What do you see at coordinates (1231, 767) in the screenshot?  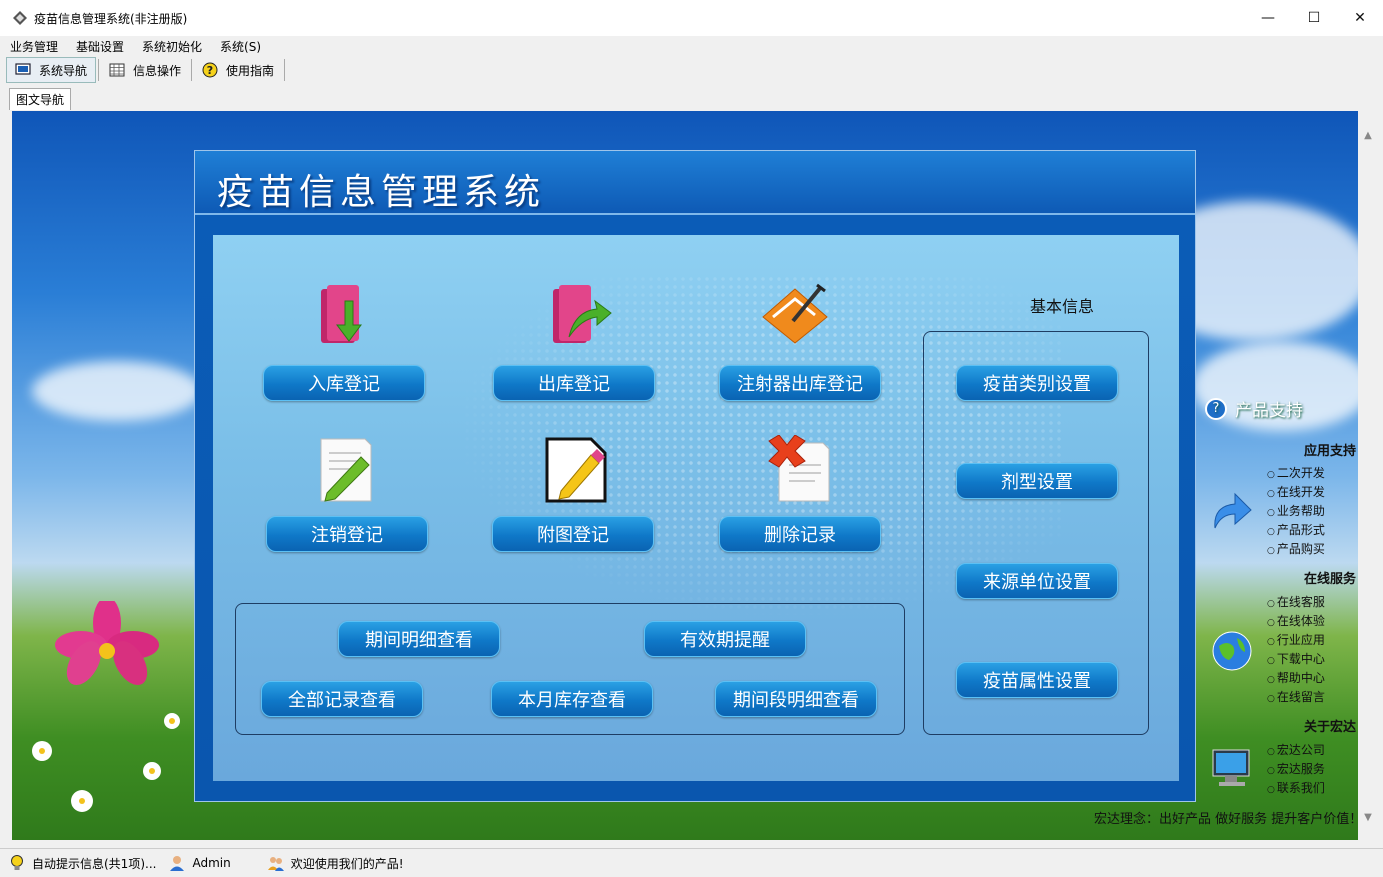 I see `computer-icon` at bounding box center [1231, 767].